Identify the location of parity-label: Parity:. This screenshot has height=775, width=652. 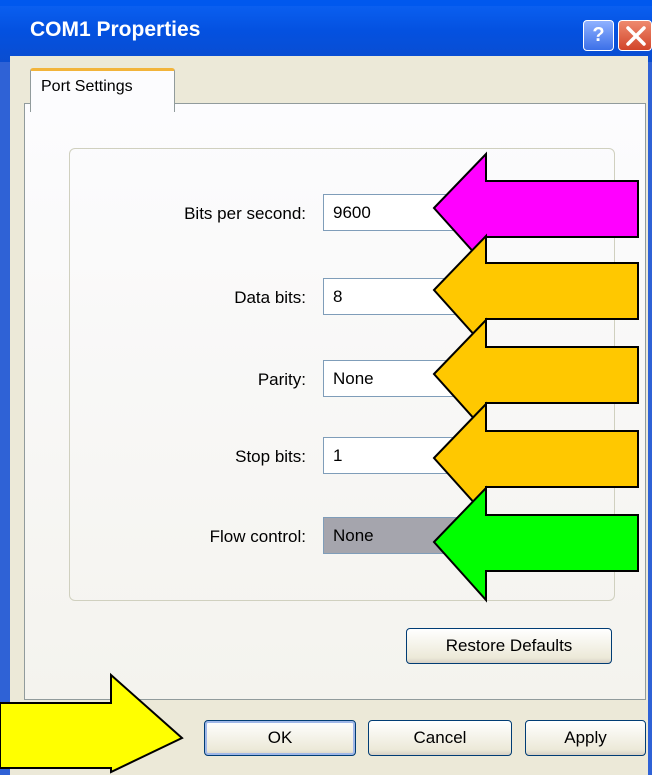
(281, 379).